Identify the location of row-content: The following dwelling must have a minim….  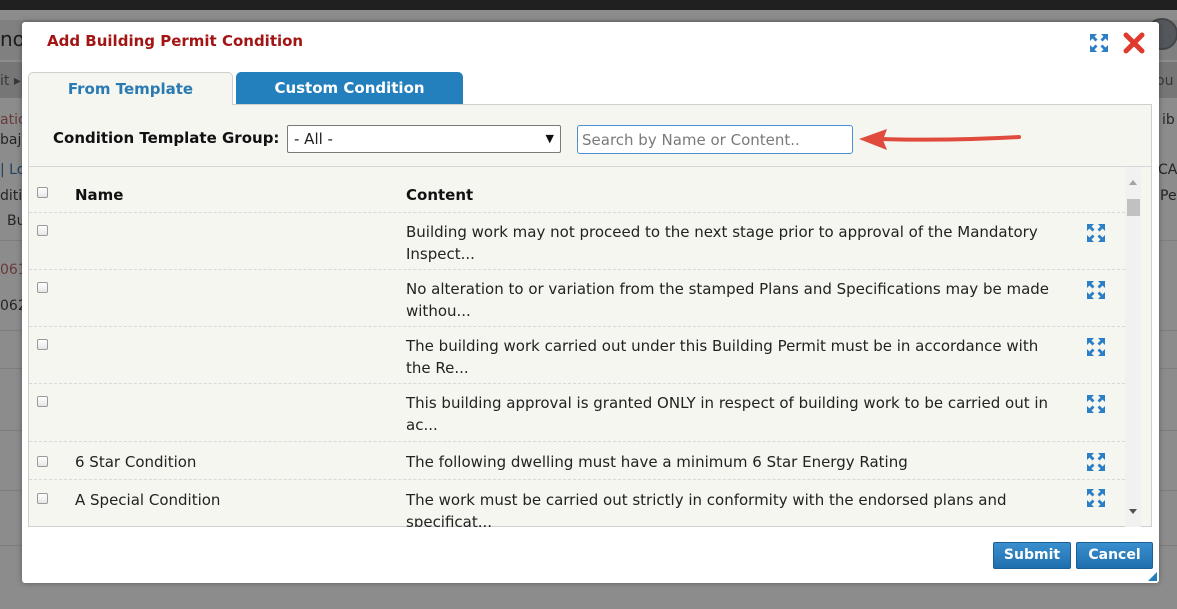
(657, 462).